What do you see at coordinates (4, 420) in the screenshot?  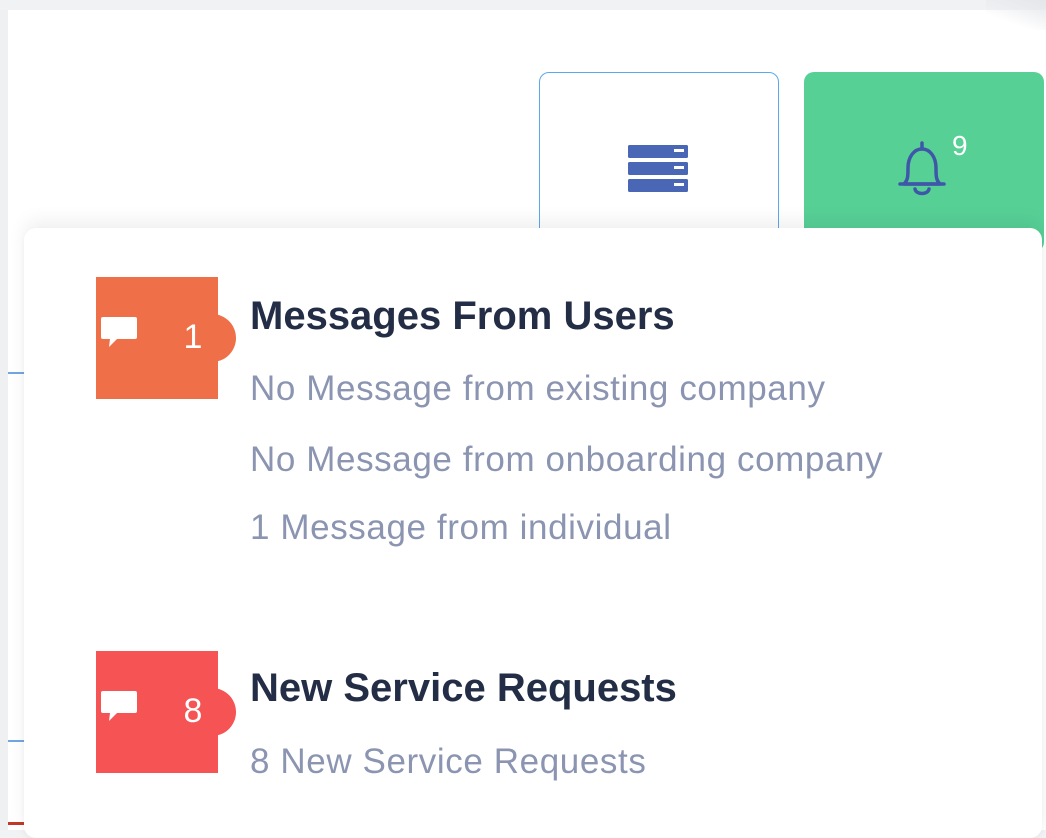 I see `background-strip` at bounding box center [4, 420].